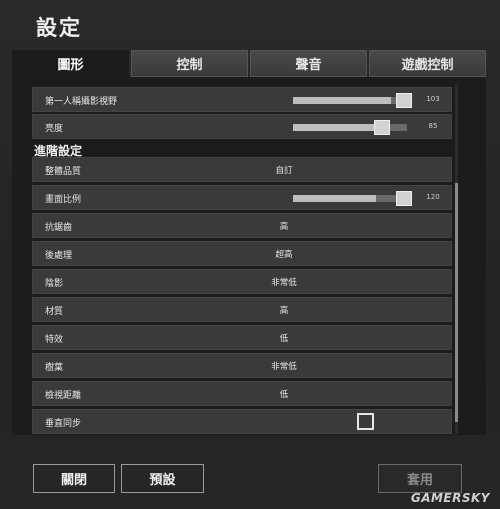  What do you see at coordinates (242, 169) in the screenshot?
I see `setting-row-overall-quality: 整體品質 自訂` at bounding box center [242, 169].